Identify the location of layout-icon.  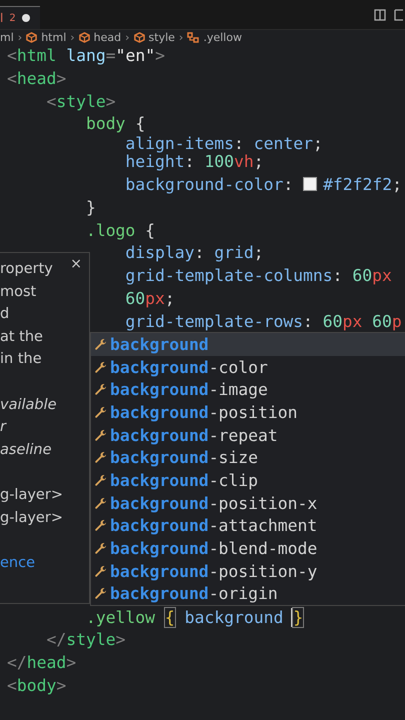
(398, 14).